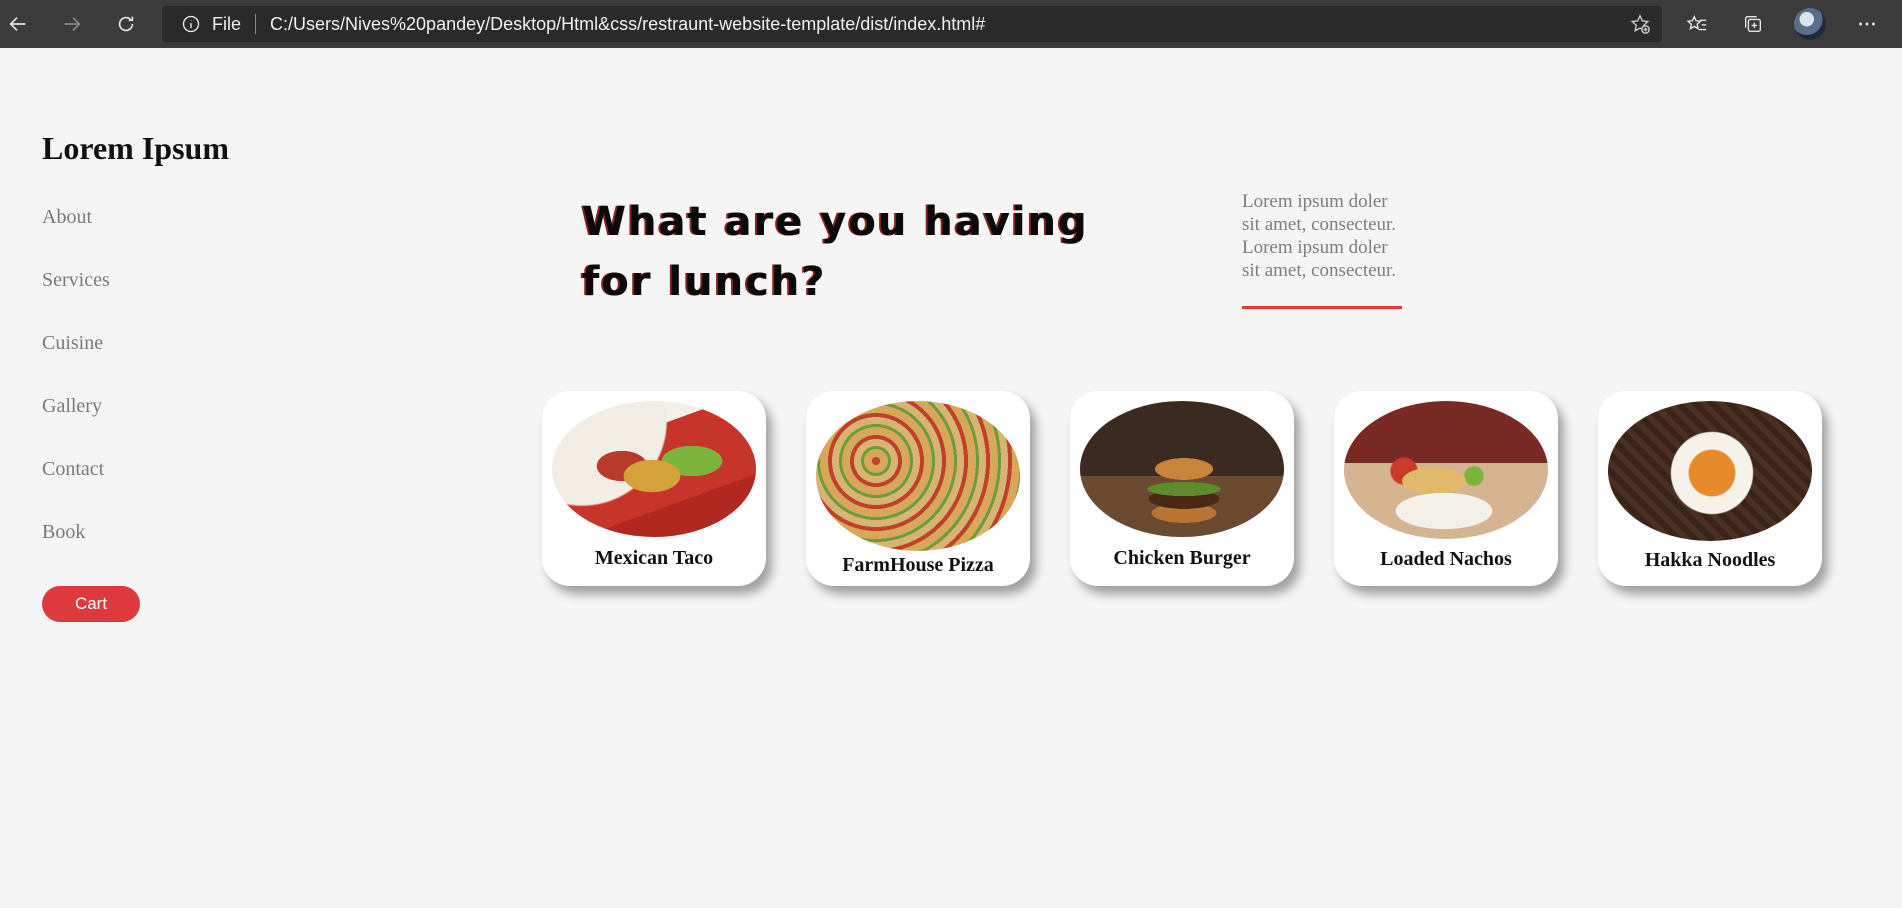 The width and height of the screenshot is (1902, 908). Describe the element at coordinates (654, 558) in the screenshot. I see `dish-name: Mexican Taco` at that location.